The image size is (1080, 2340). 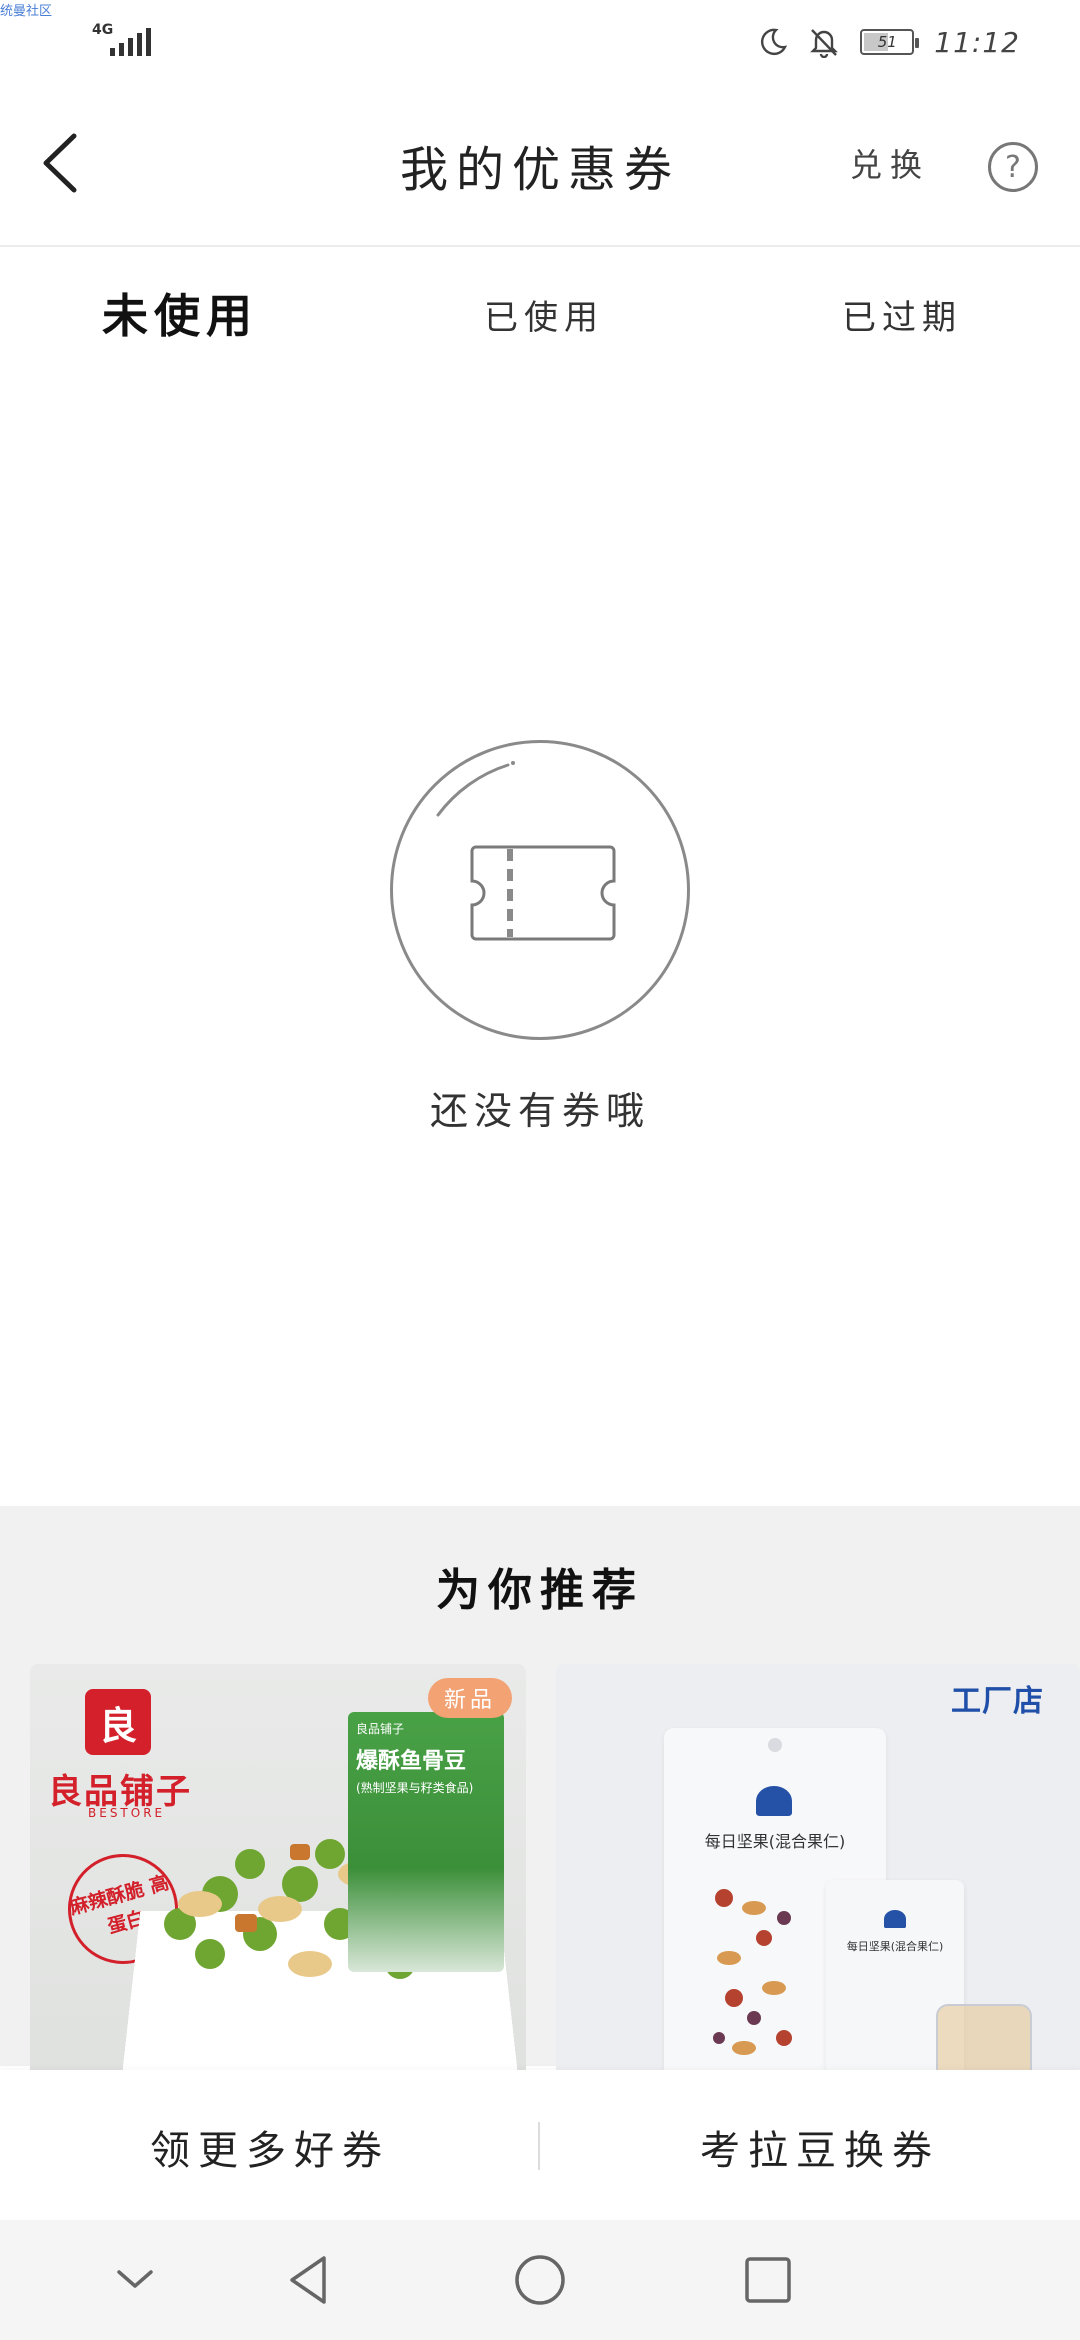 What do you see at coordinates (180, 313) in the screenshot?
I see `tab-unused: 未使用` at bounding box center [180, 313].